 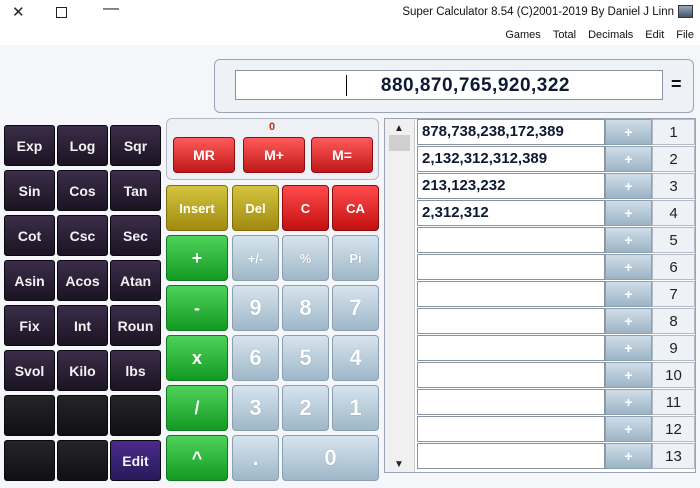 What do you see at coordinates (673, 240) in the screenshot?
I see `list-row-number: 5` at bounding box center [673, 240].